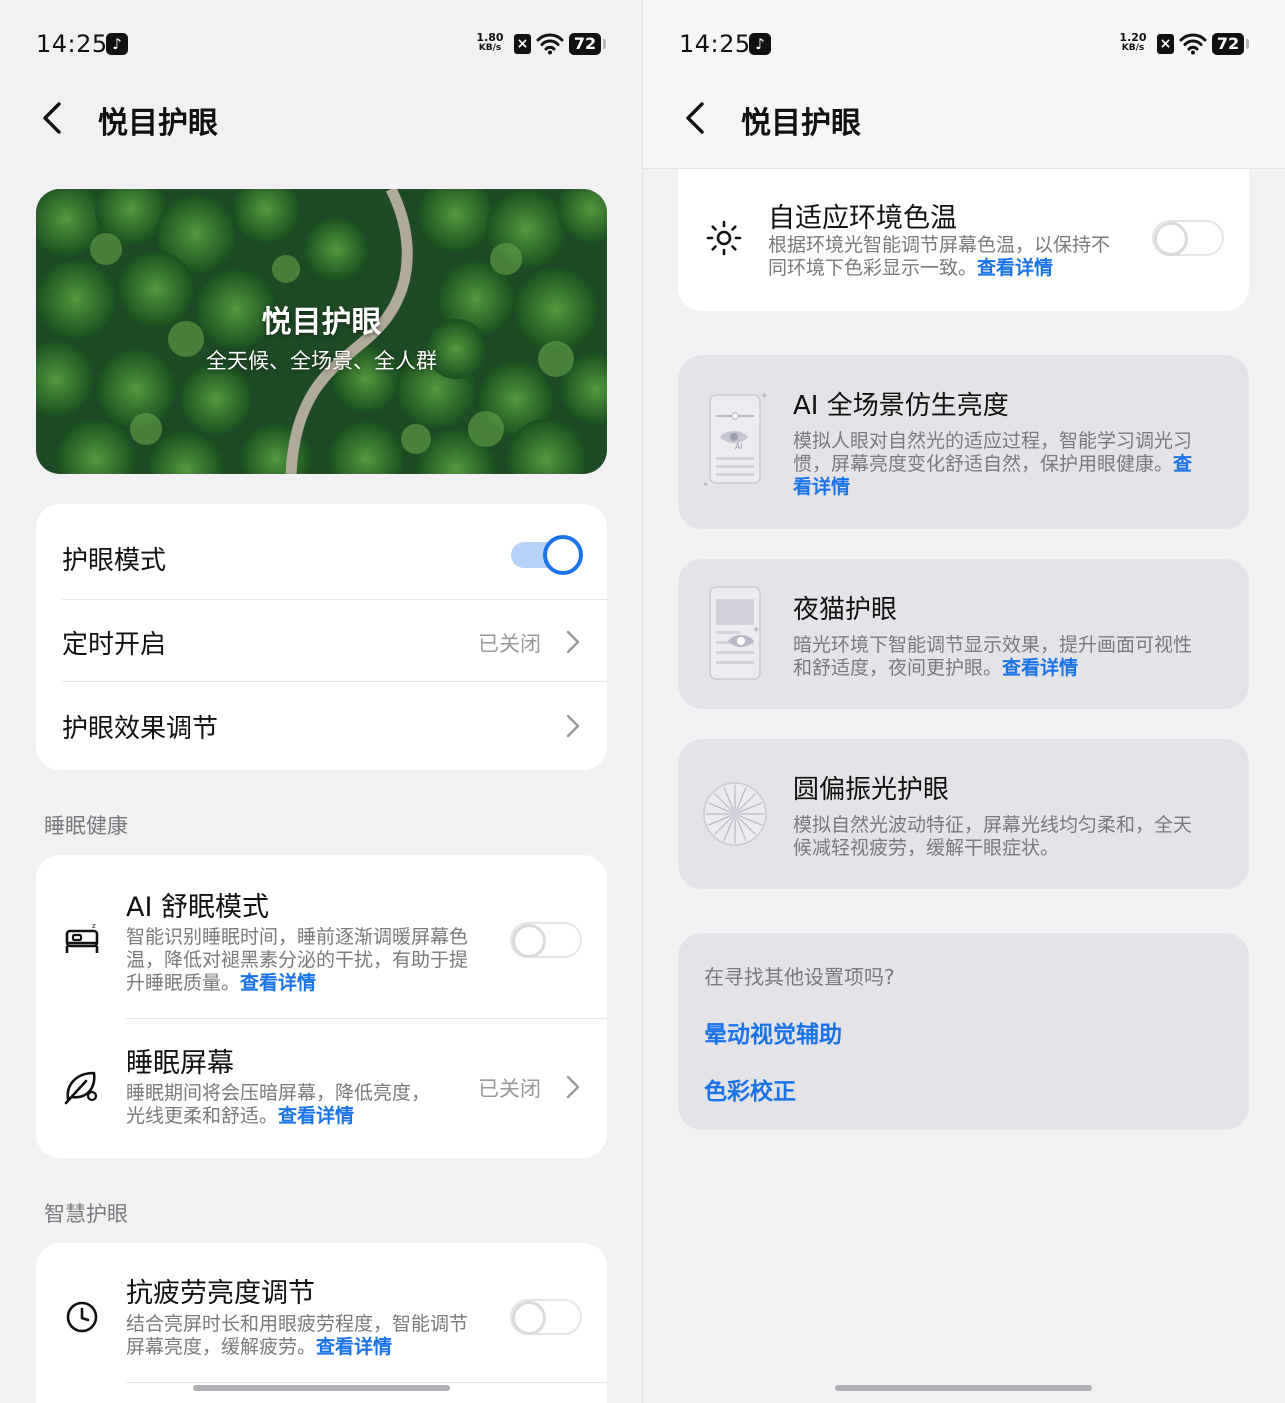 This screenshot has height=1403, width=1285. What do you see at coordinates (202, 1116) in the screenshot?
I see `desc-line: 光线更柔和舒适。` at bounding box center [202, 1116].